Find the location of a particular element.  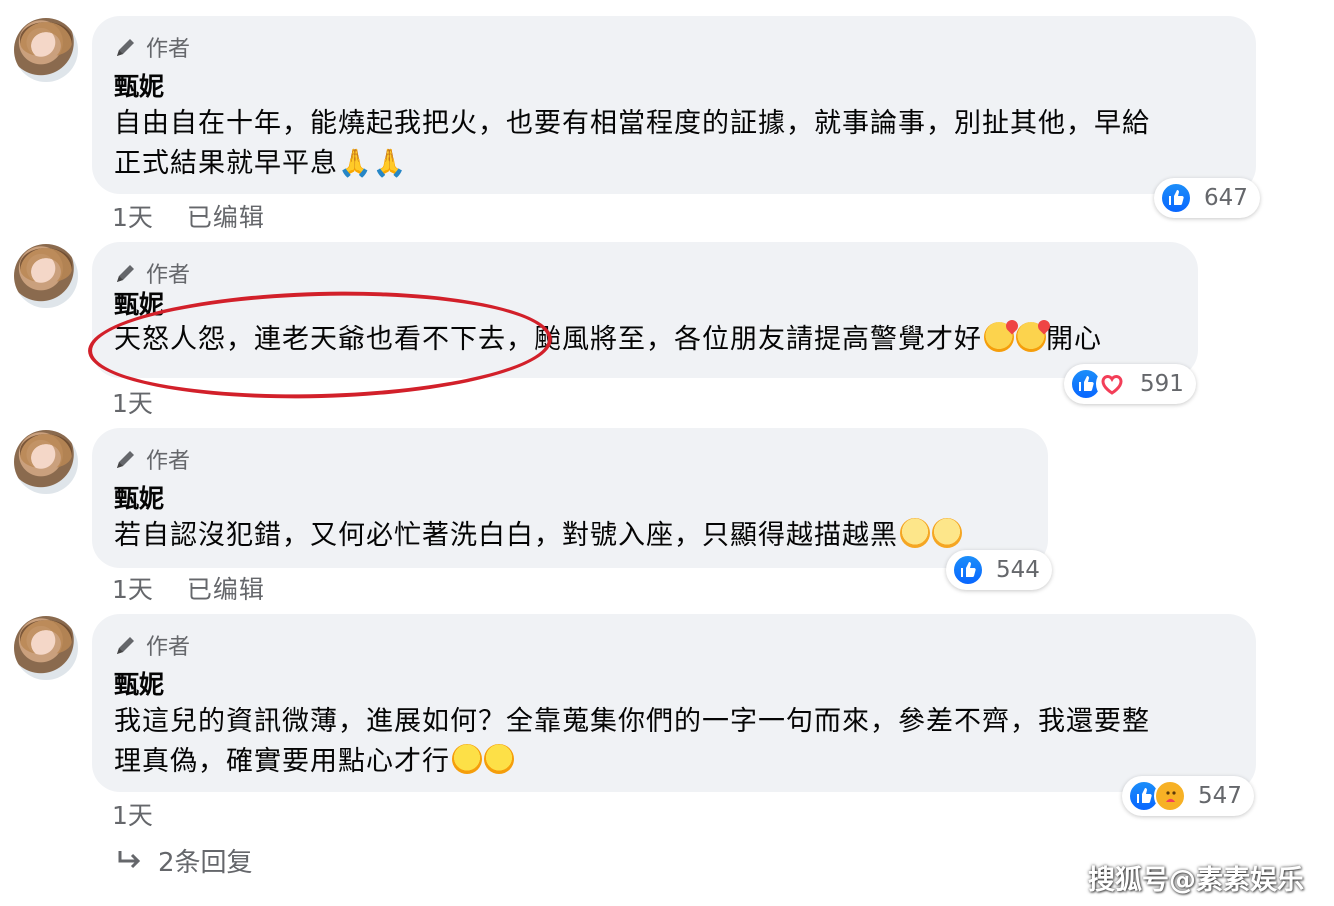

comment-text-suffix: 開心 is located at coordinates (1074, 339).